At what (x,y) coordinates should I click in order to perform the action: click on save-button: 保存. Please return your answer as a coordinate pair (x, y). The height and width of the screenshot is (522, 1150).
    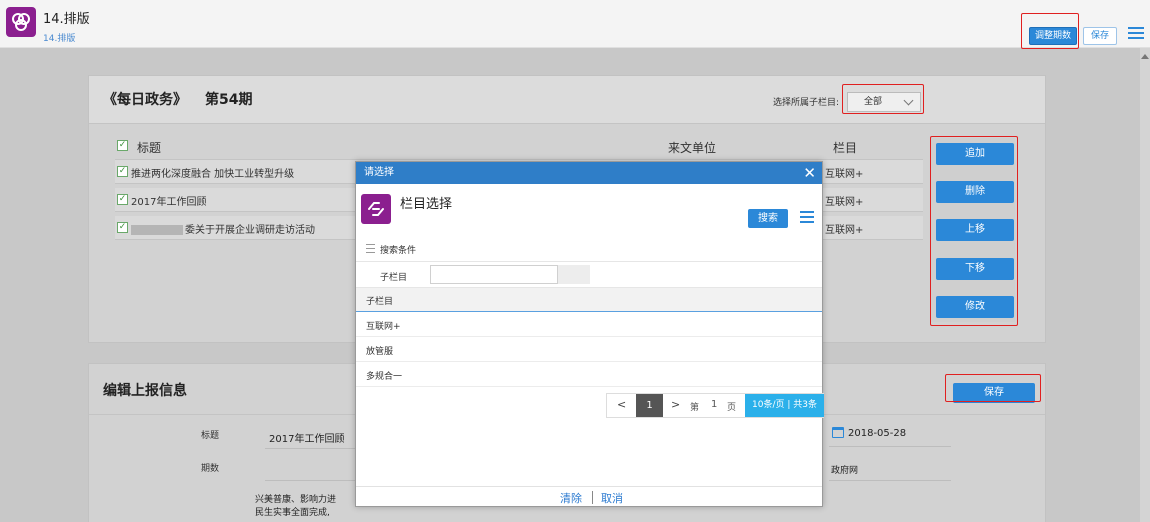
    Looking at the image, I should click on (994, 393).